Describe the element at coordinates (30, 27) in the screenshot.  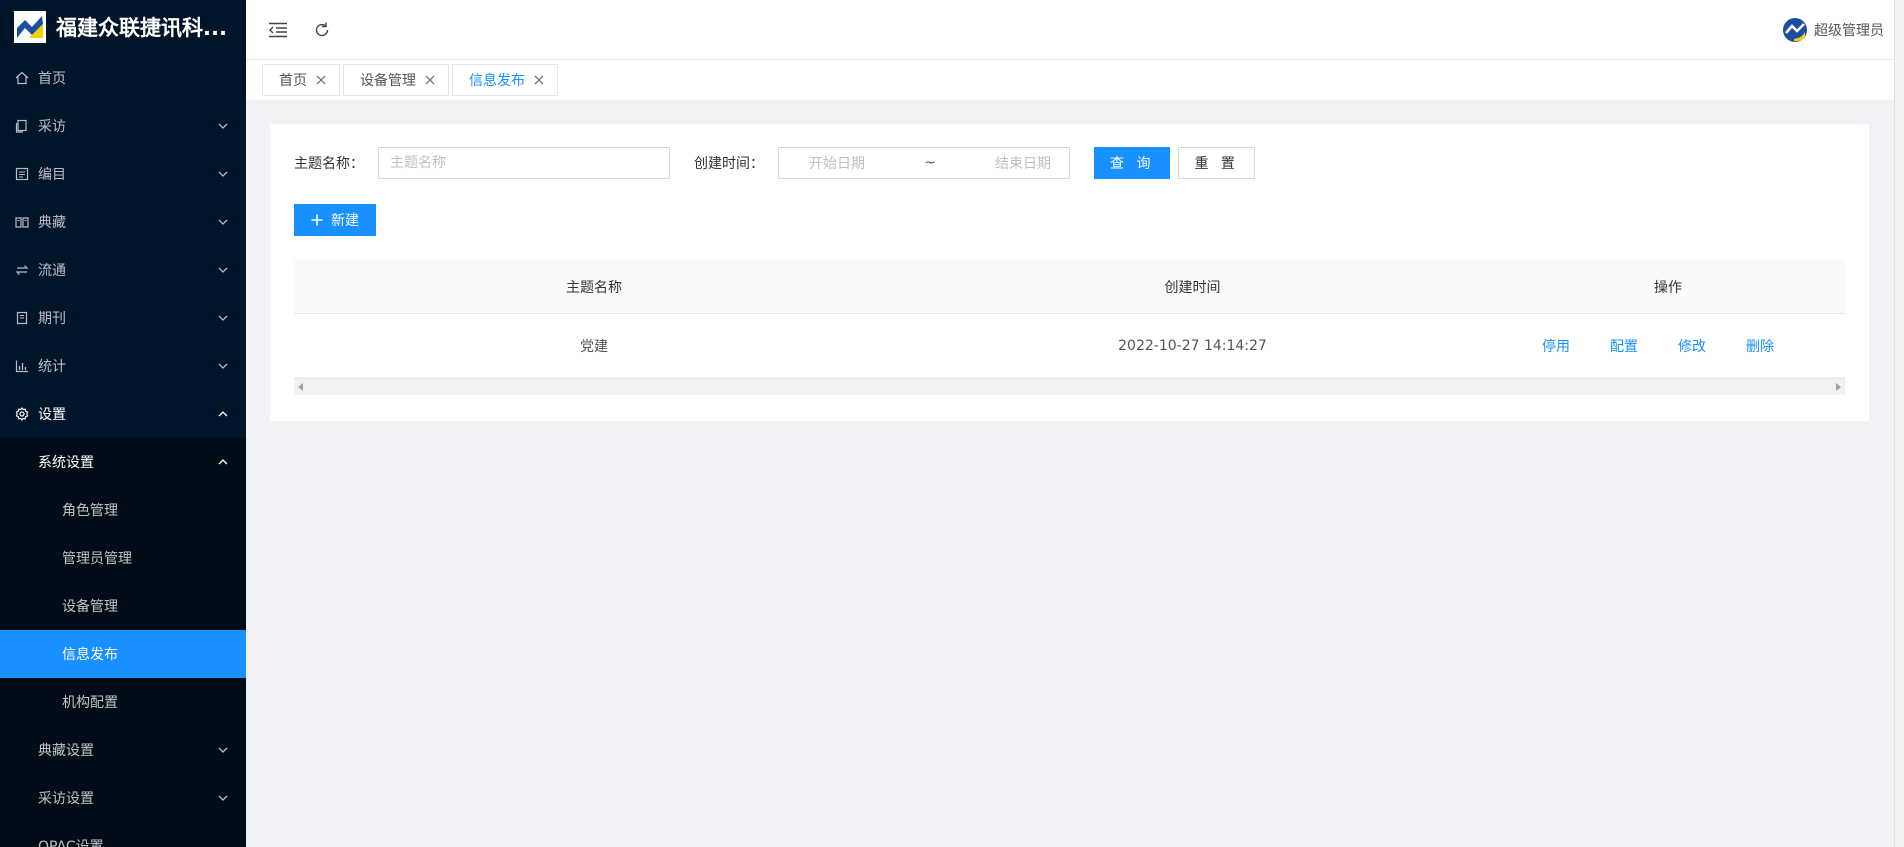
I see `logo-icon` at that location.